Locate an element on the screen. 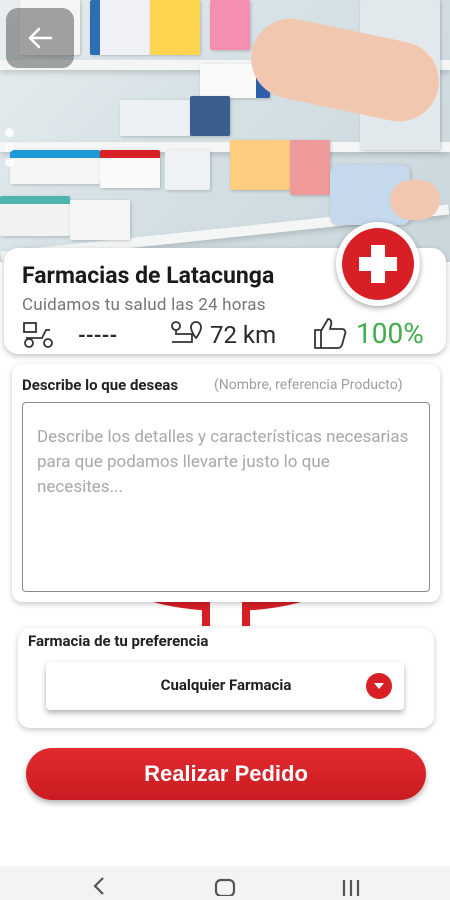 Image resolution: width=450 pixels, height=900 pixels. rating-value: 100% is located at coordinates (390, 333).